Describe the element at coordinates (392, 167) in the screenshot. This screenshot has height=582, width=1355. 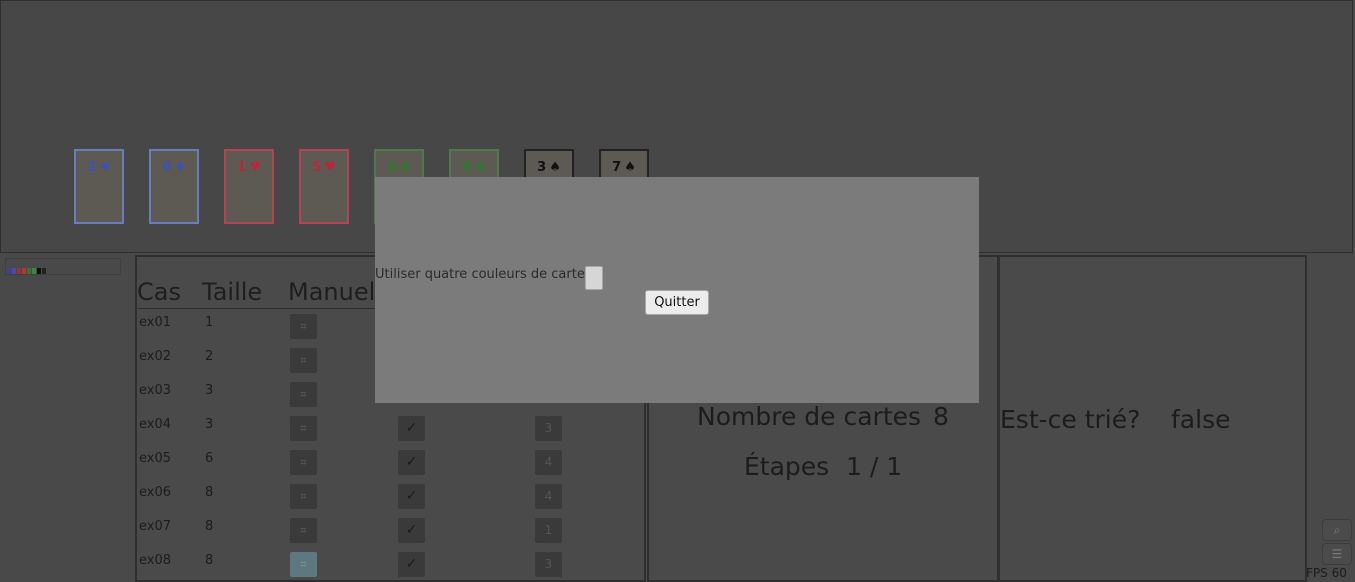
I see `card-value: 4` at that location.